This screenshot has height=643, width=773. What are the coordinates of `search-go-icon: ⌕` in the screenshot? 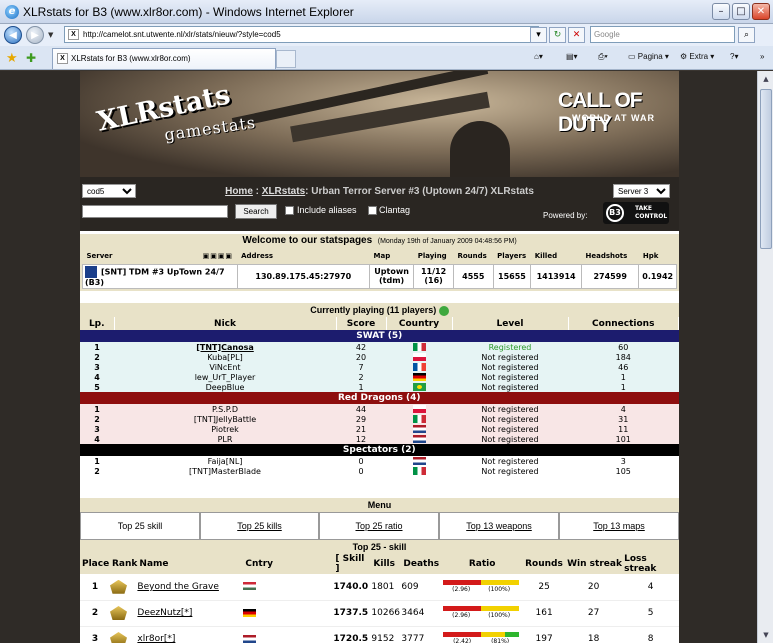 It's located at (746, 35).